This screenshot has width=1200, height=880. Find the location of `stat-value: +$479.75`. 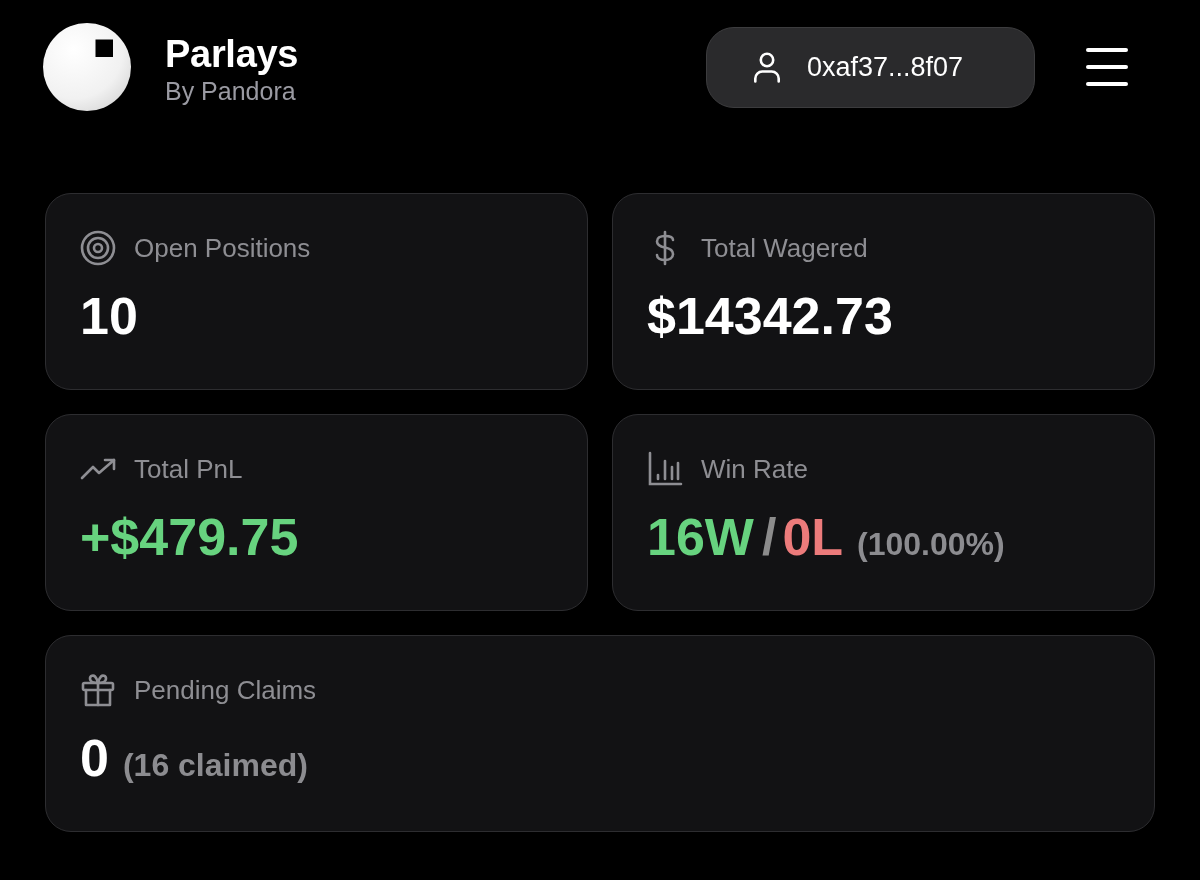

stat-value: +$479.75 is located at coordinates (189, 537).